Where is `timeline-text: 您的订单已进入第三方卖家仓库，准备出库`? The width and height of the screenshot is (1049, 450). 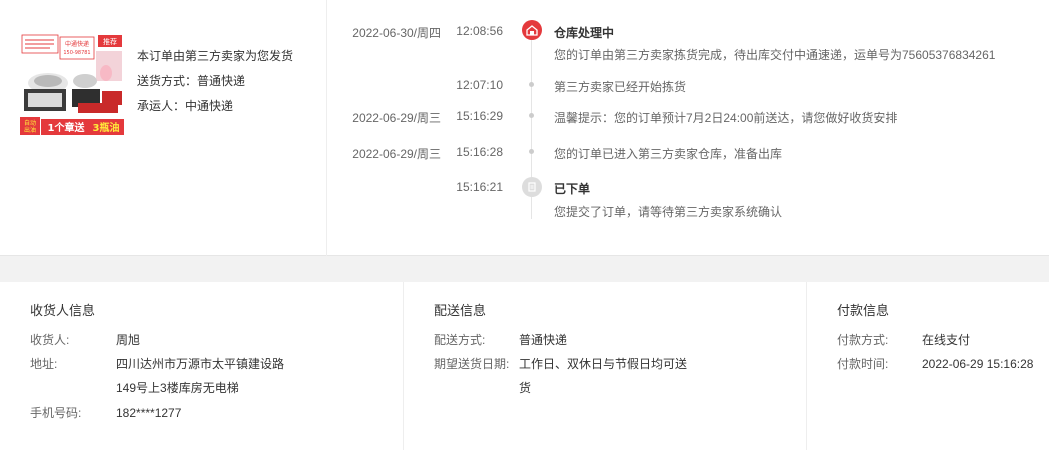 timeline-text: 您的订单已进入第三方卖家仓库，准备出库 is located at coordinates (668, 154).